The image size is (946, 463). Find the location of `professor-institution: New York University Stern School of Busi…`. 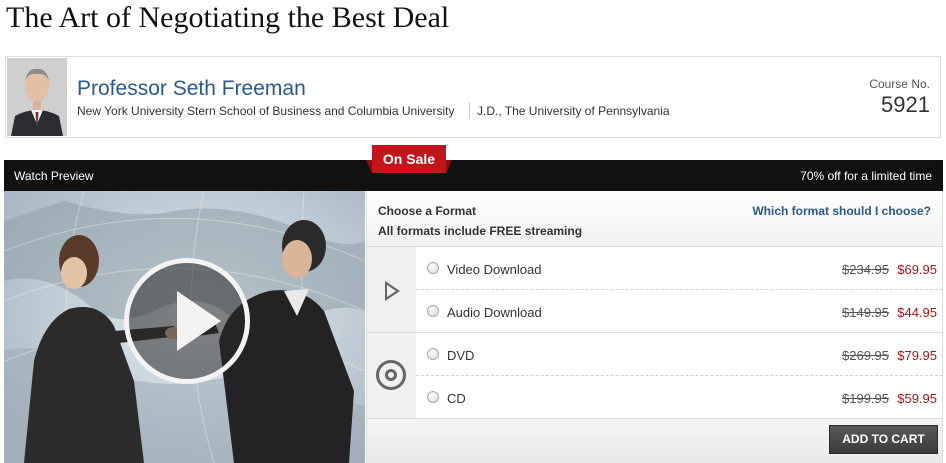

professor-institution: New York University Stern School of Busi… is located at coordinates (266, 111).